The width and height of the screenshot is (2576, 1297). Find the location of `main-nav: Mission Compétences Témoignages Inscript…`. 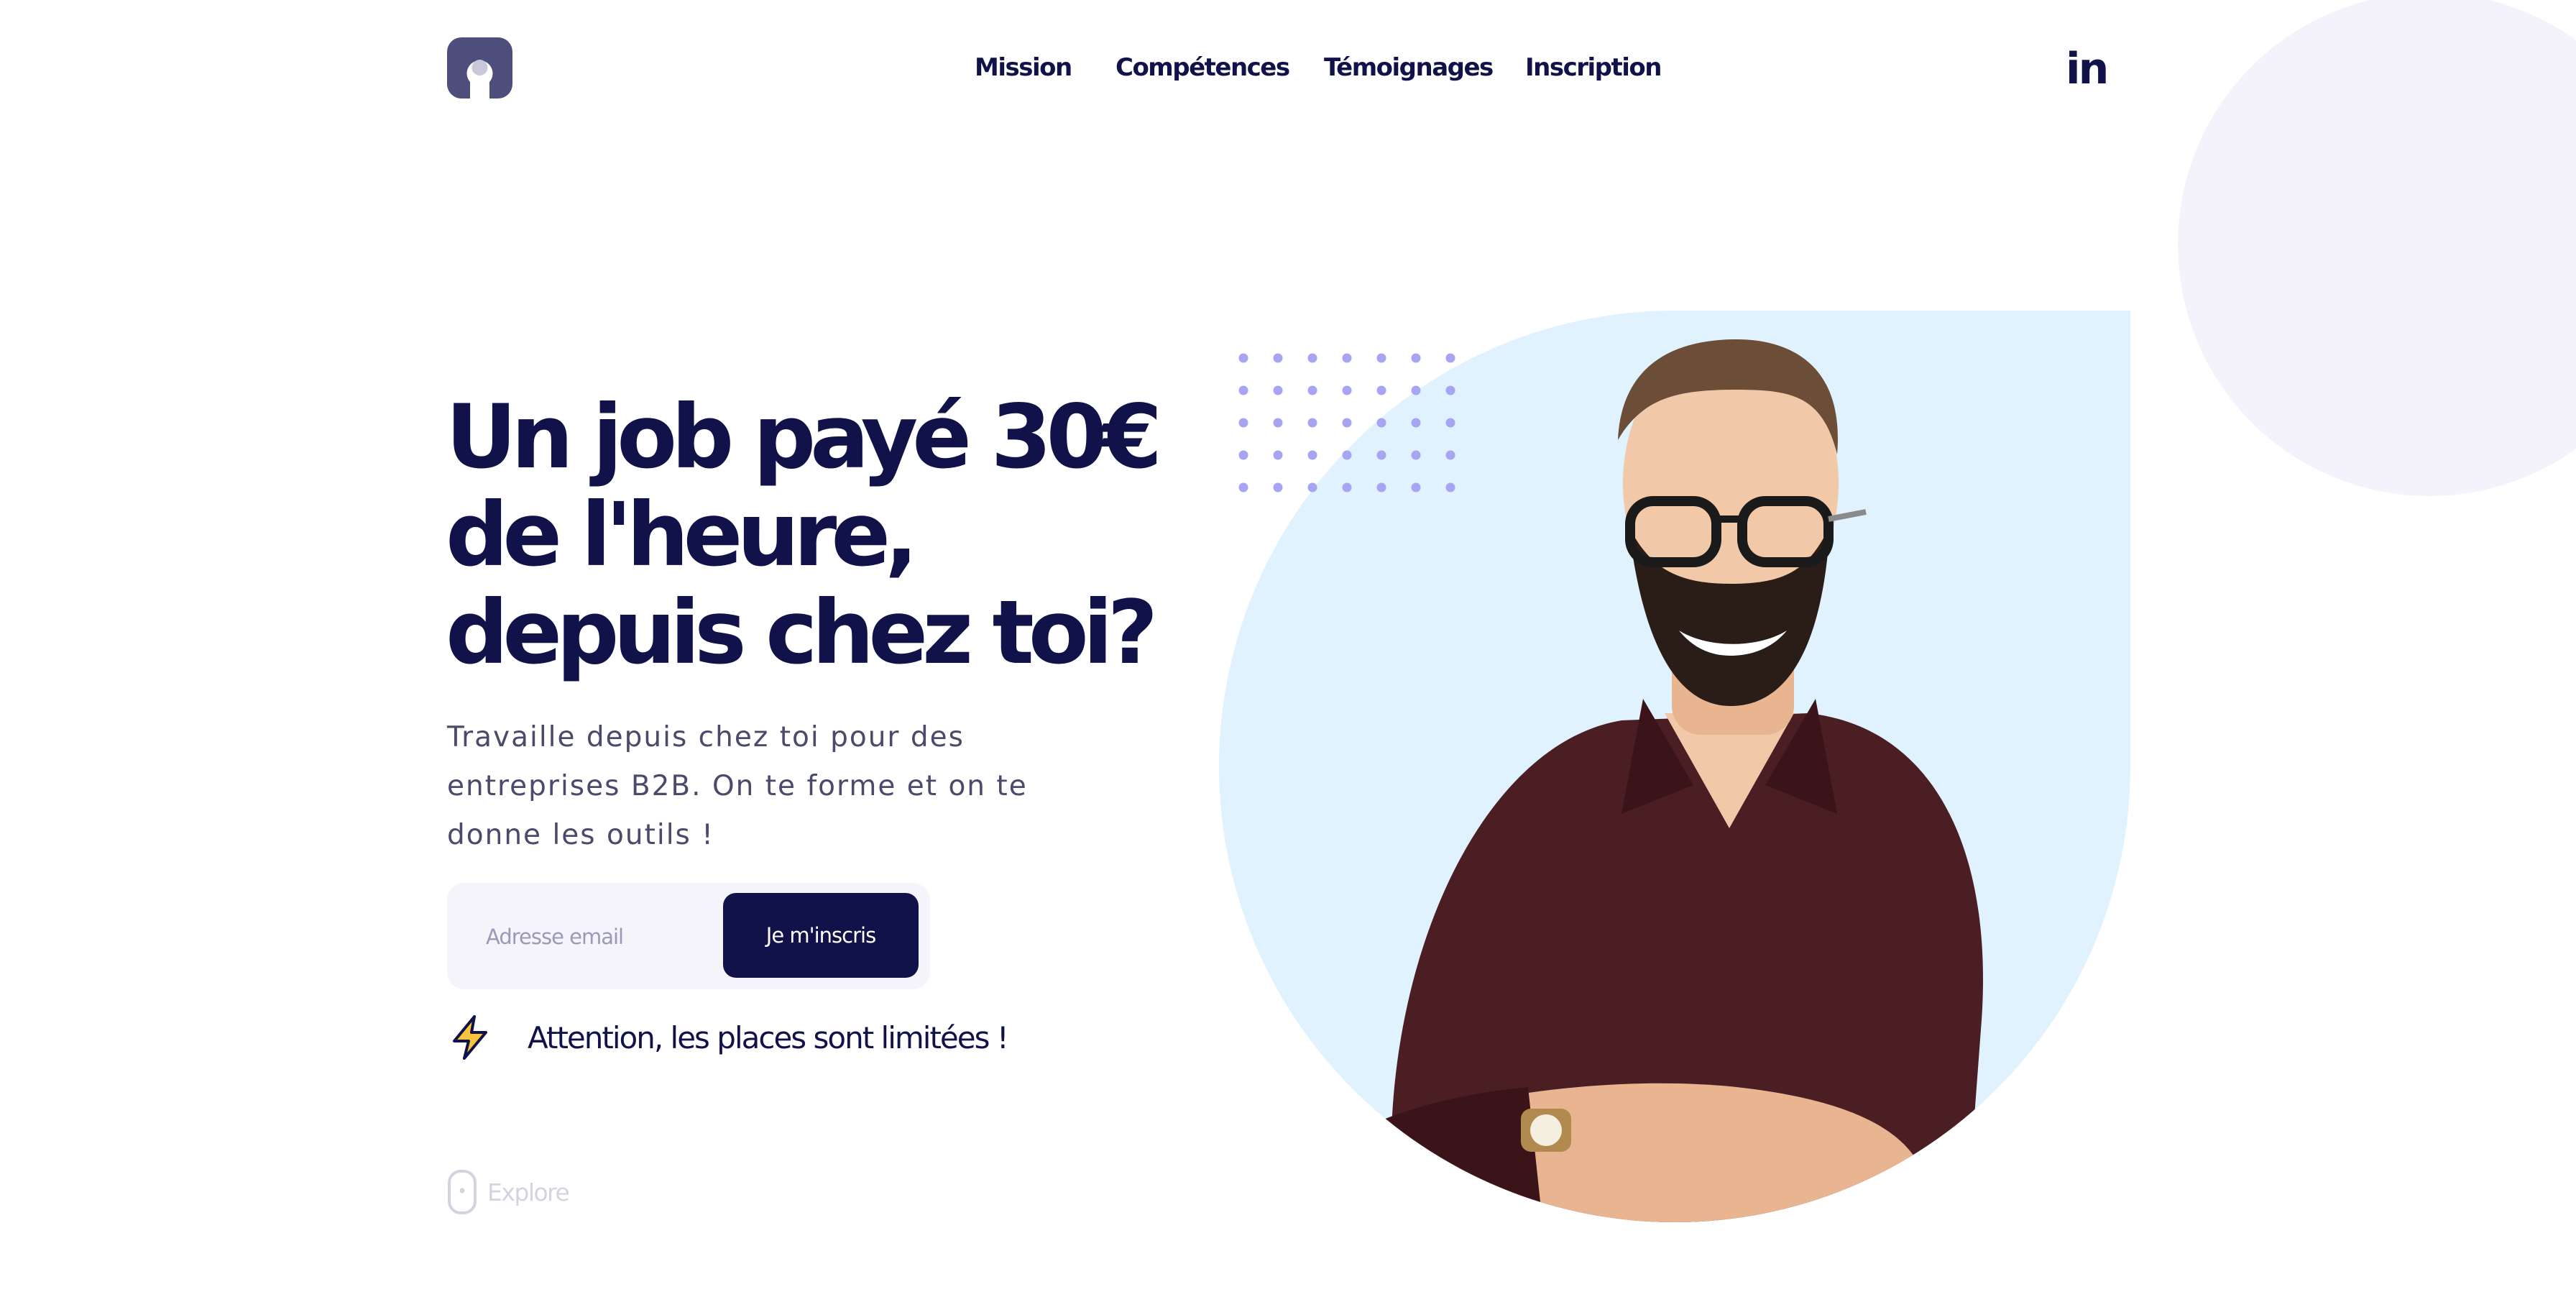

main-nav: Mission Compétences Témoignages Inscript… is located at coordinates (1288, 71).